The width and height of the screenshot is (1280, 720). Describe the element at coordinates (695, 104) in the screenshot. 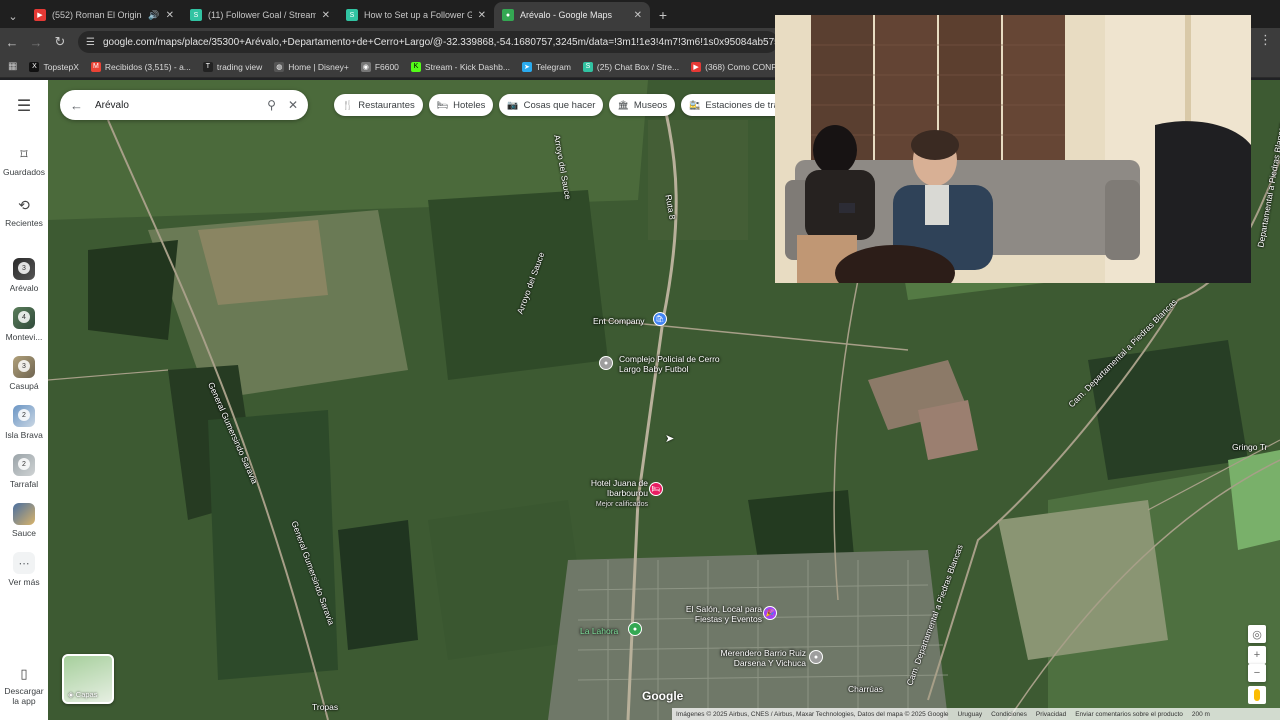

I see `transit-icon: 🚉` at that location.